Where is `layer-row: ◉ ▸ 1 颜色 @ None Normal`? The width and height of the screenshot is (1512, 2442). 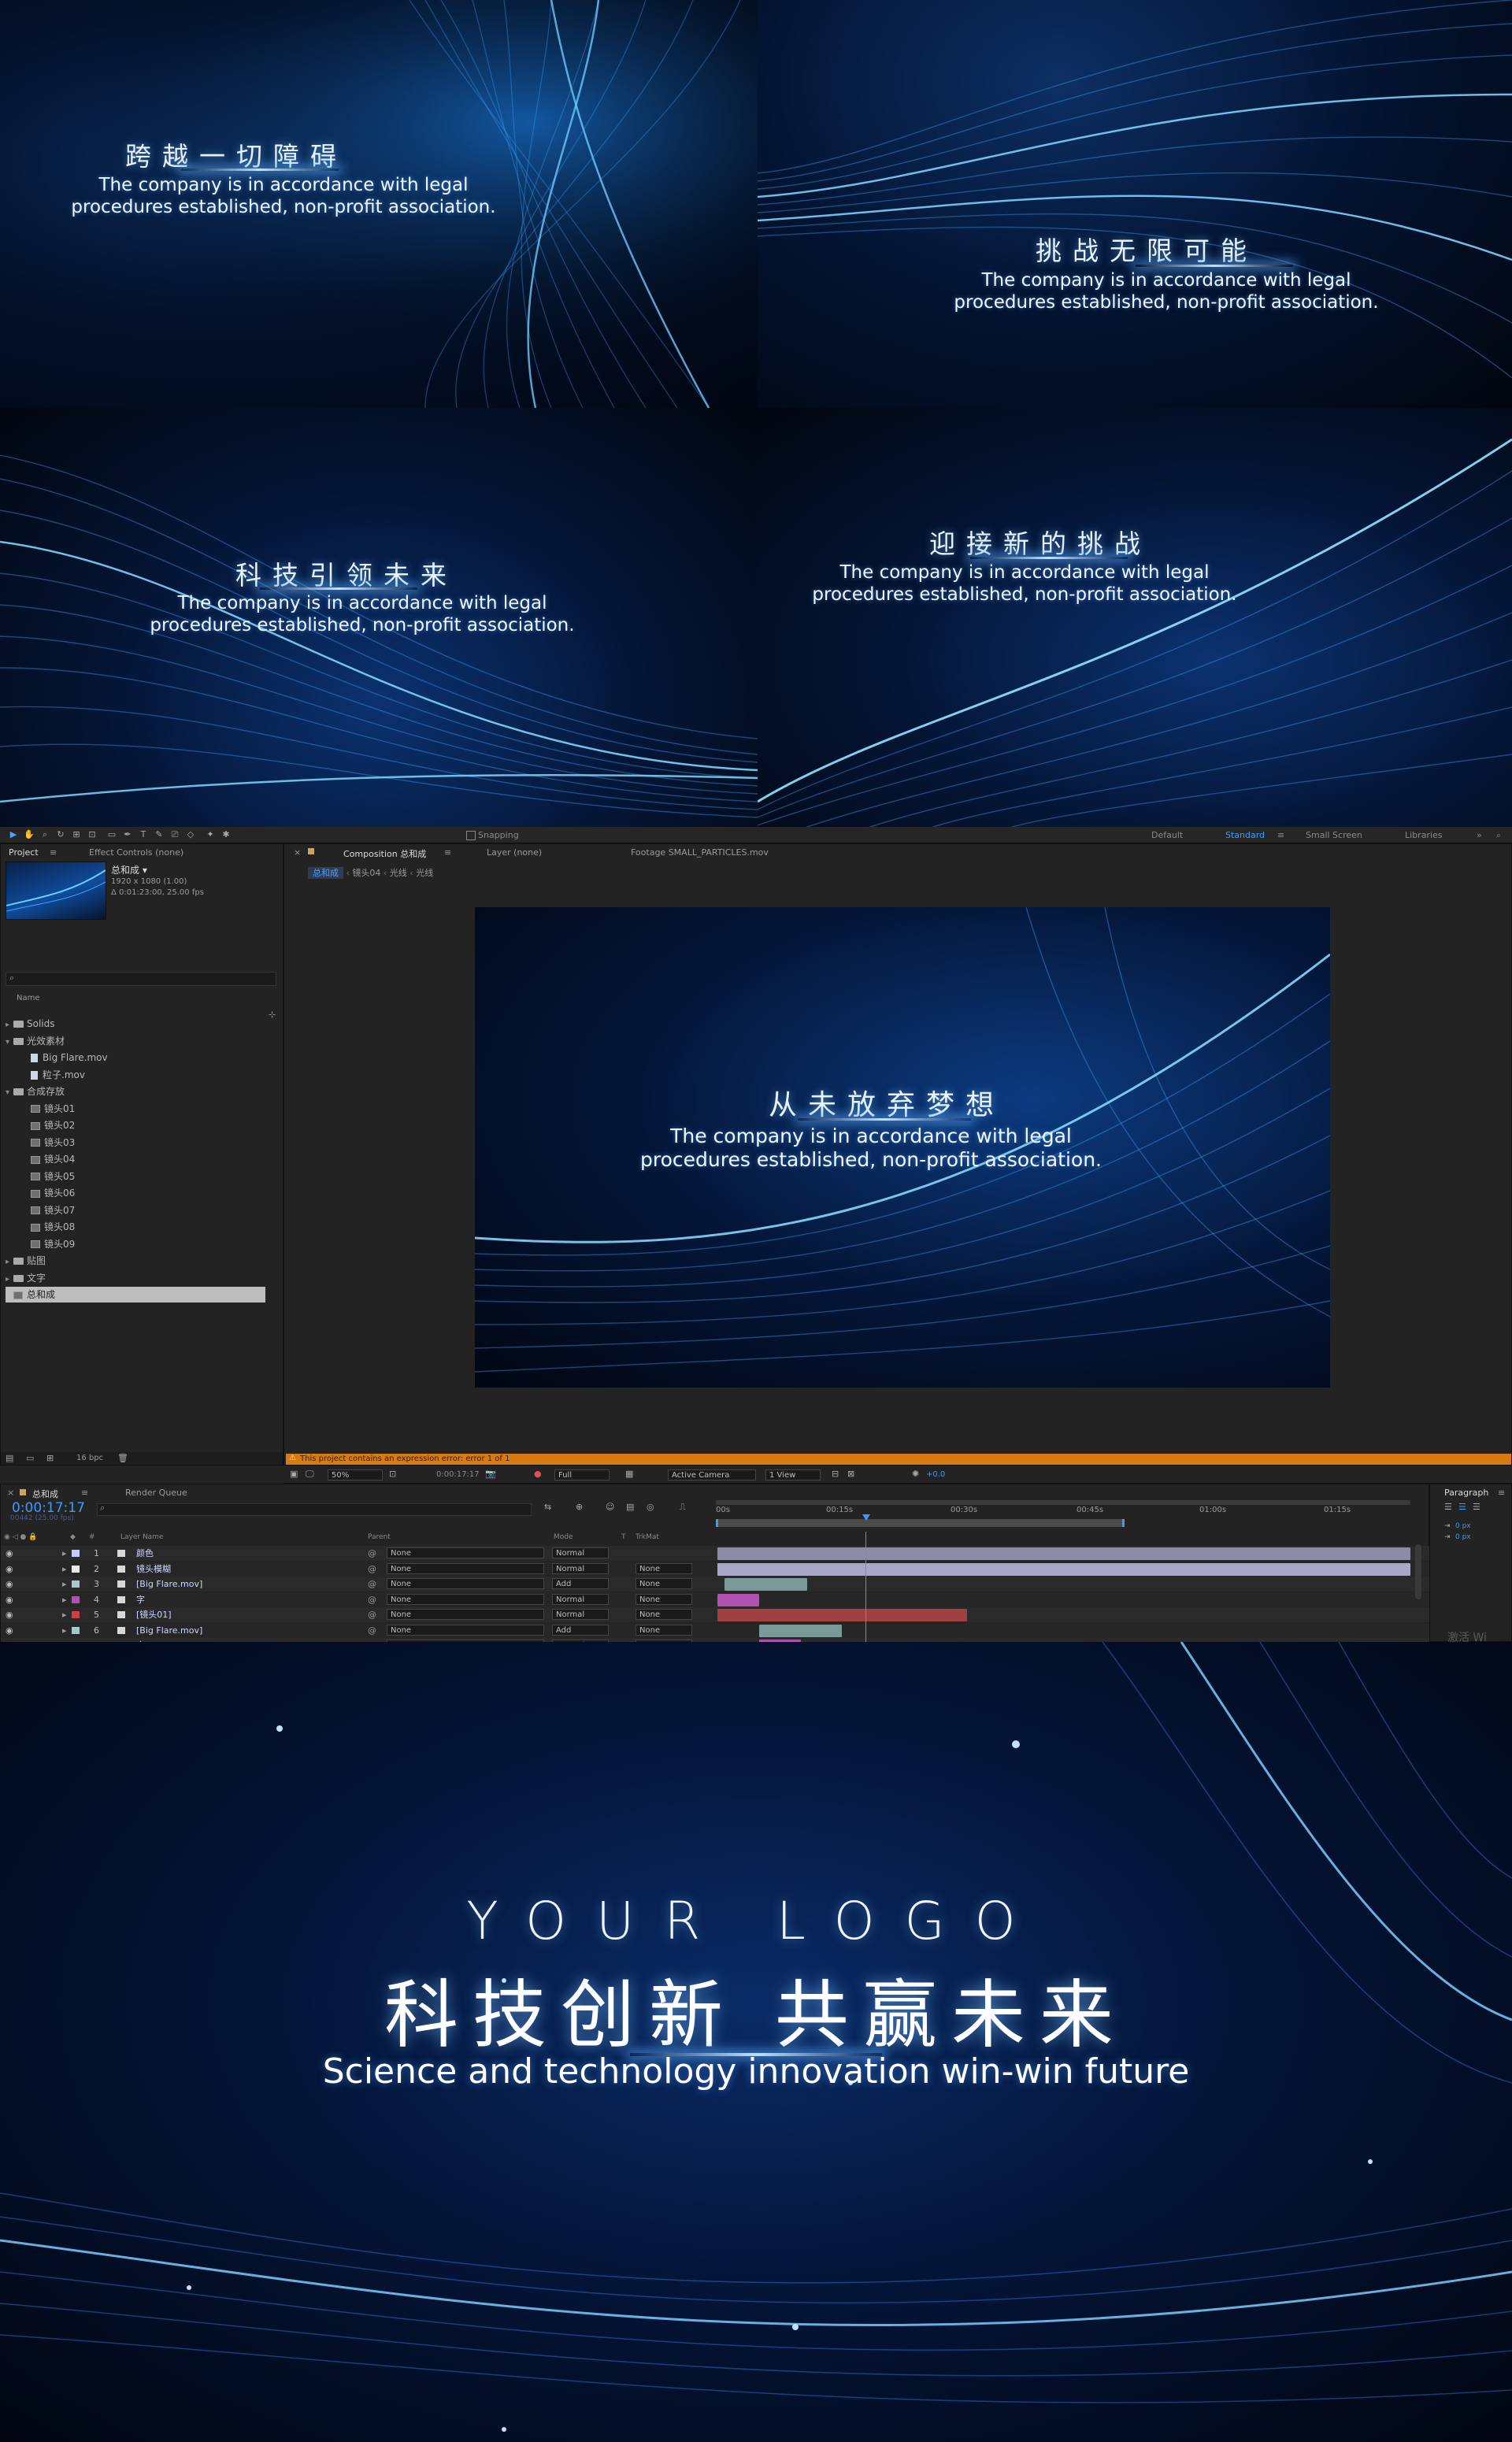 layer-row: ◉ ▸ 1 颜色 @ None Normal is located at coordinates (715, 1553).